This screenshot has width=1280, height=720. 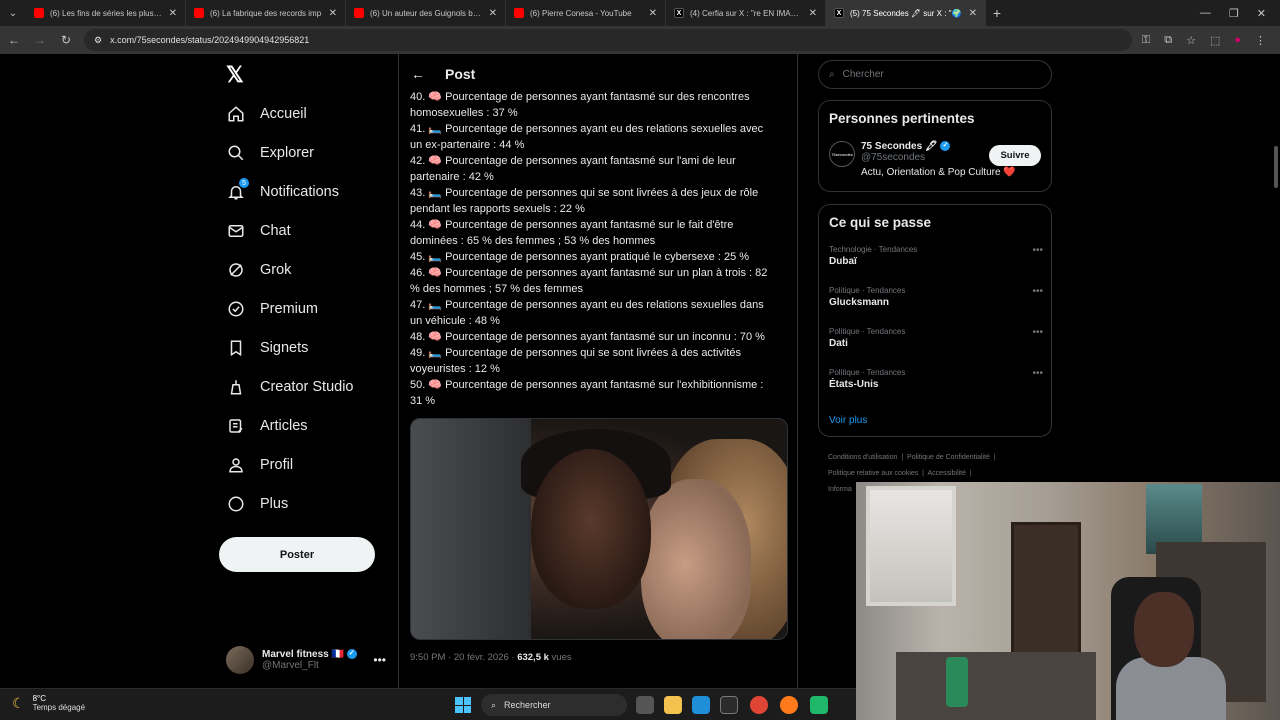 I want to click on app-icon, so click(x=819, y=705).